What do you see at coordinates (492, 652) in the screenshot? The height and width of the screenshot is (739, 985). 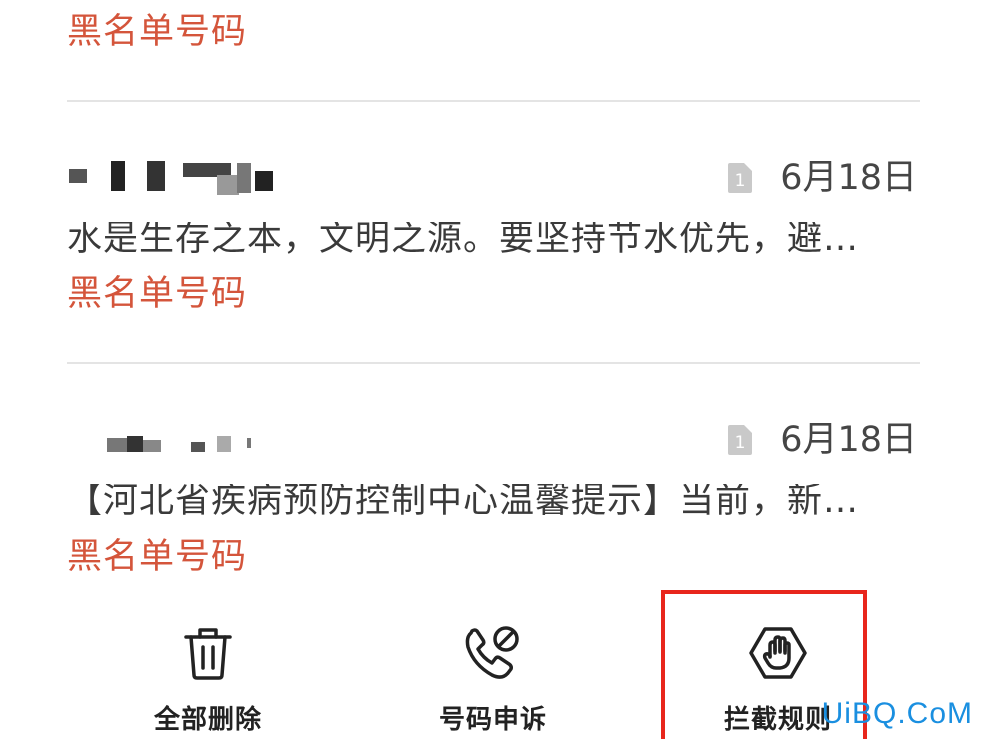 I see `phone-block-icon` at bounding box center [492, 652].